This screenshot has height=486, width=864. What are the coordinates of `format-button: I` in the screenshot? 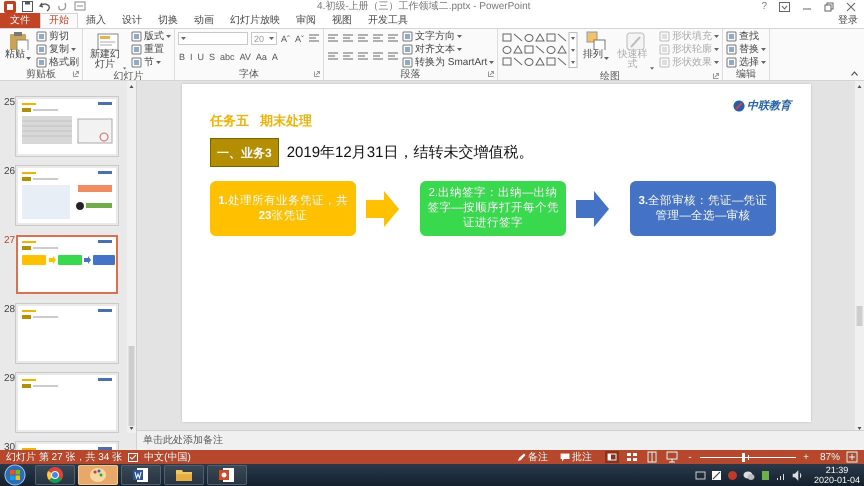 It's located at (191, 57).